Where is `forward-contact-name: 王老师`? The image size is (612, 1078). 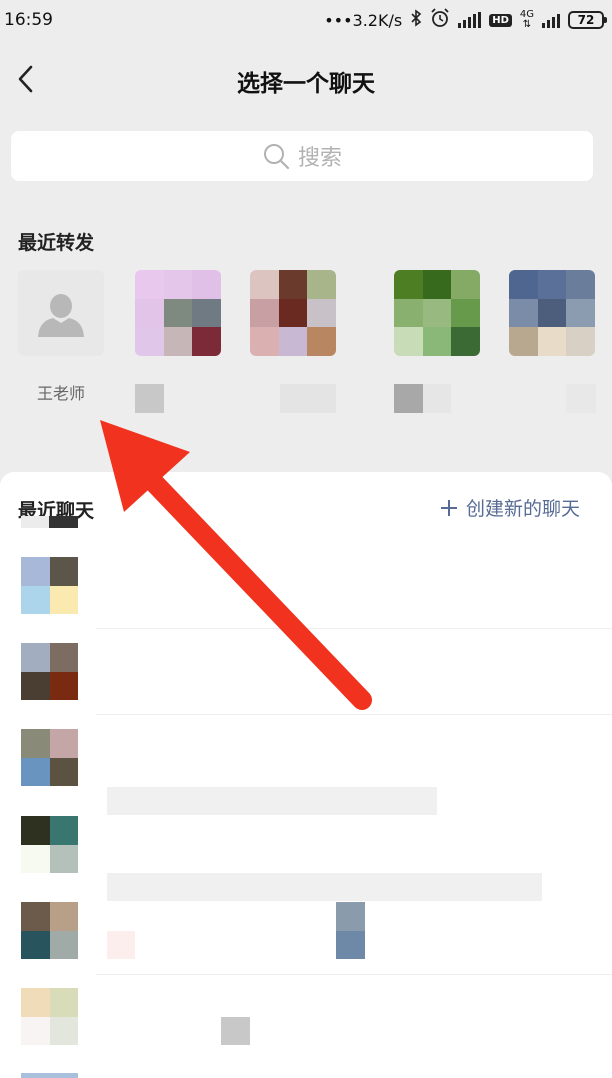
forward-contact-name: 王老师 is located at coordinates (60, 393).